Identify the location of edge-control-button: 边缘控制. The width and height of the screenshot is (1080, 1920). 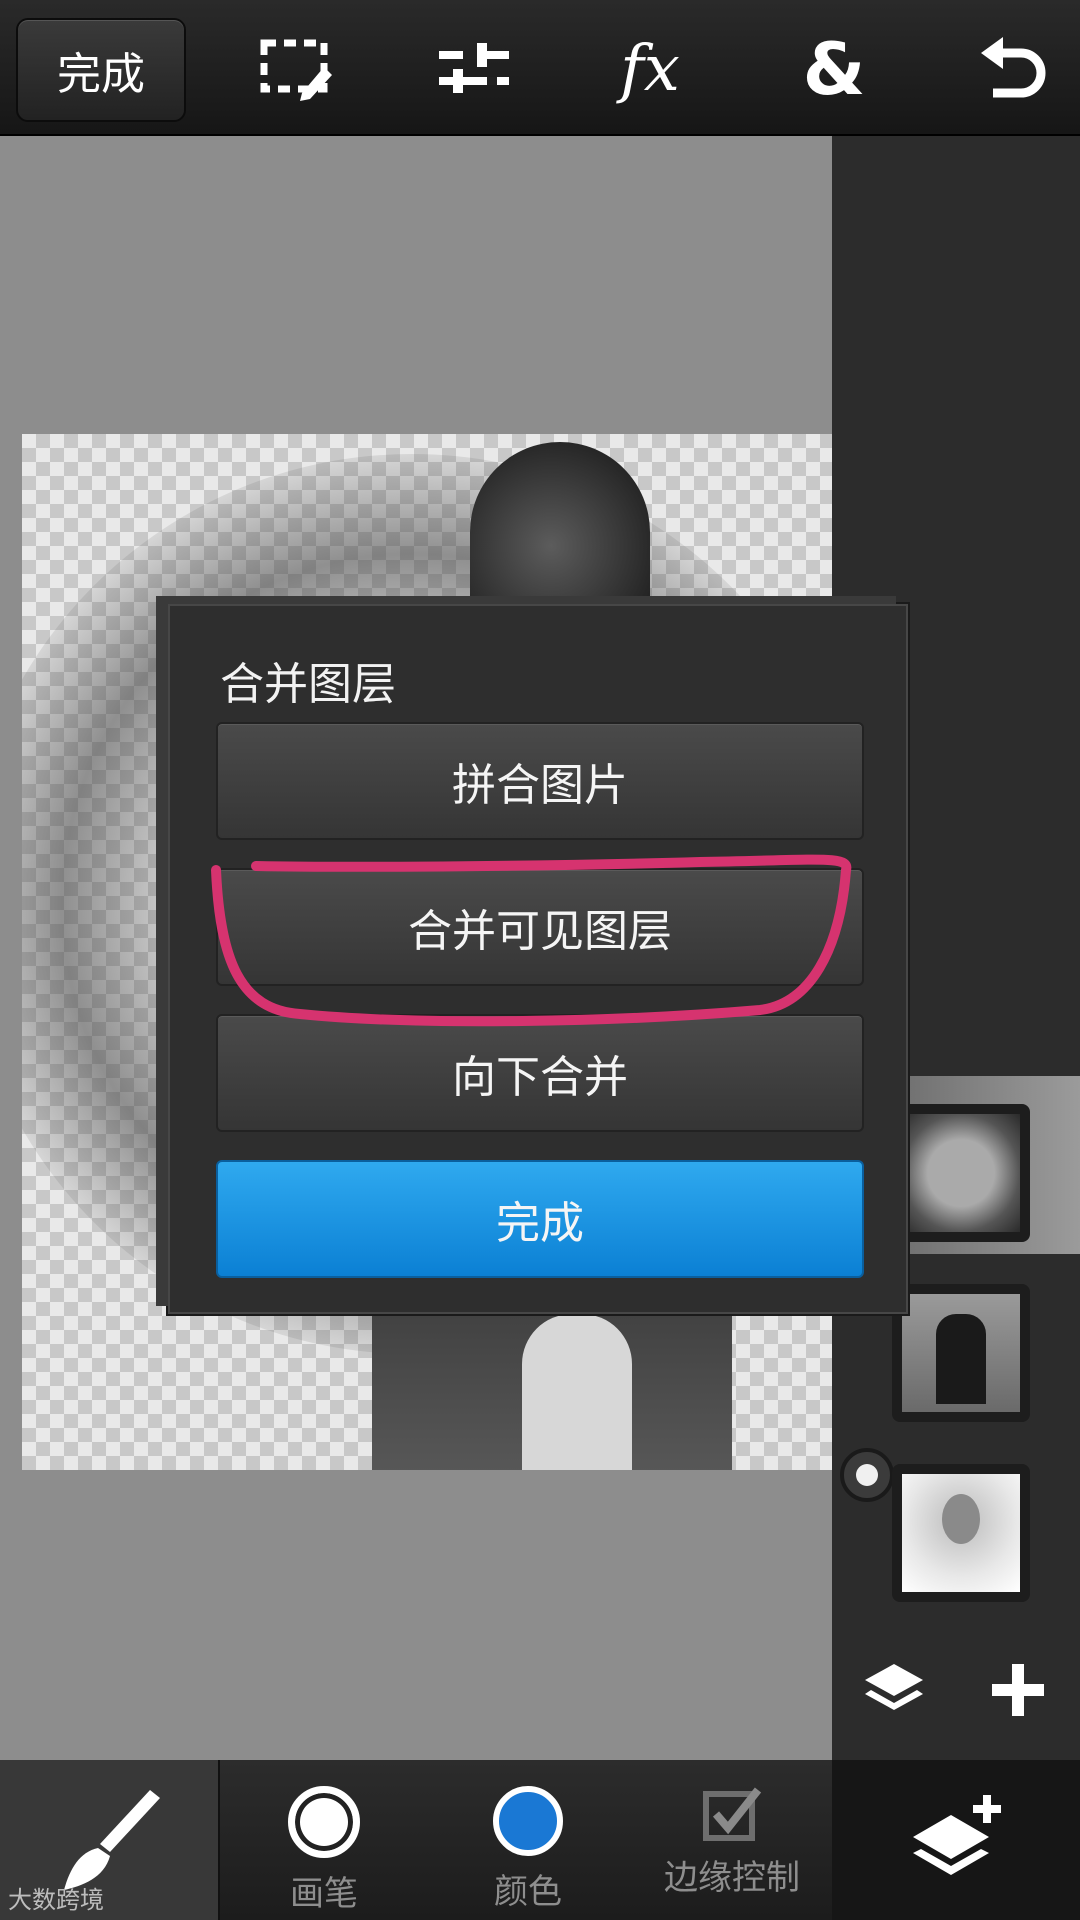
(732, 1840).